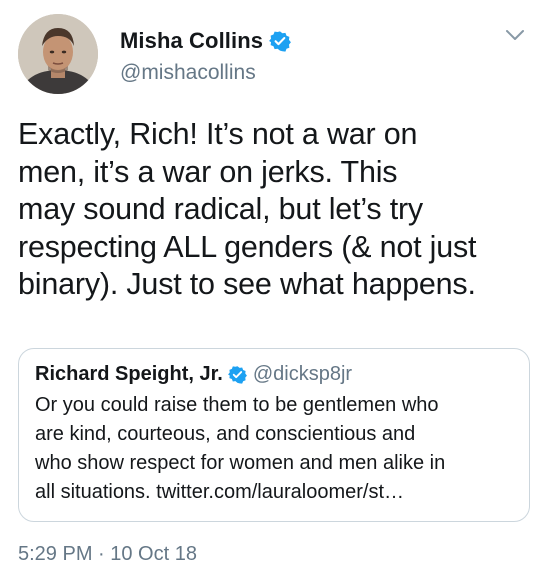 This screenshot has width=540, height=579. I want to click on avatar-image, so click(58, 54).